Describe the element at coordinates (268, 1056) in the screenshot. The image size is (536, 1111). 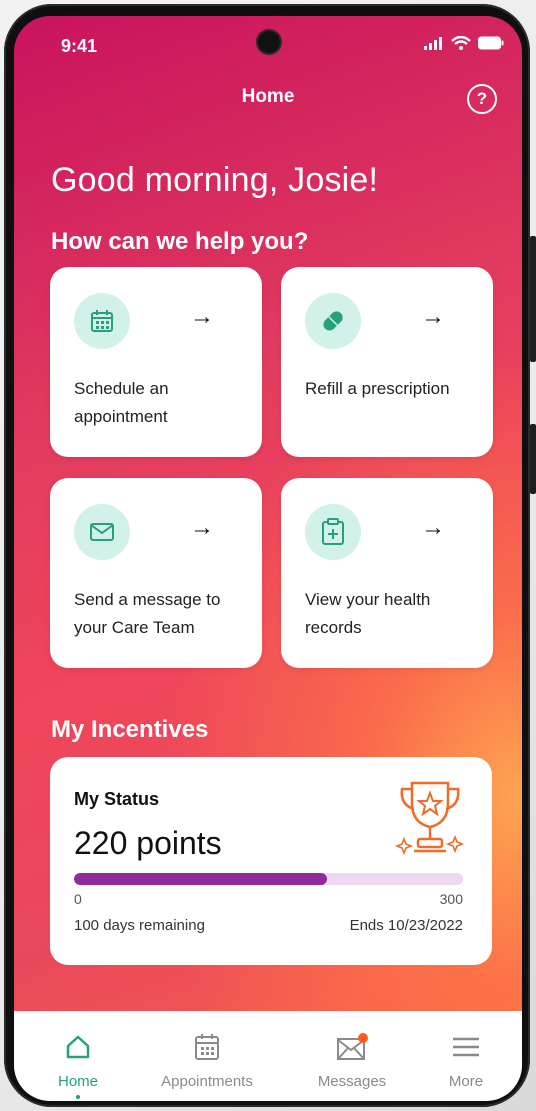
I see `bottom-navigation: Home Appointments Messages More` at that location.